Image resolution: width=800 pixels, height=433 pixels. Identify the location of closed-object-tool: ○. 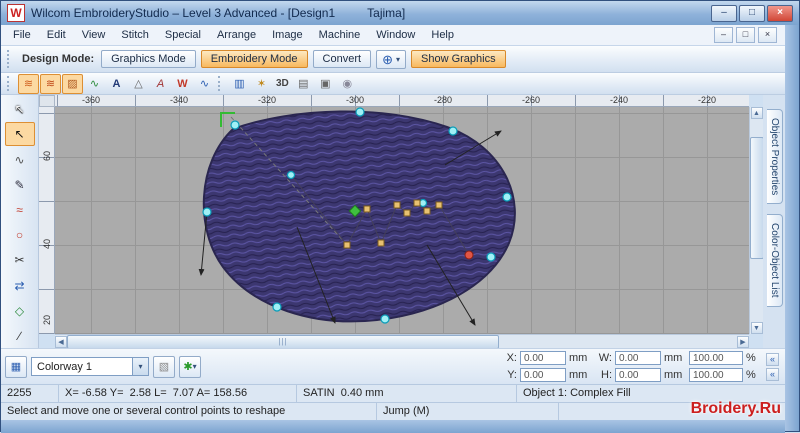
(20, 235).